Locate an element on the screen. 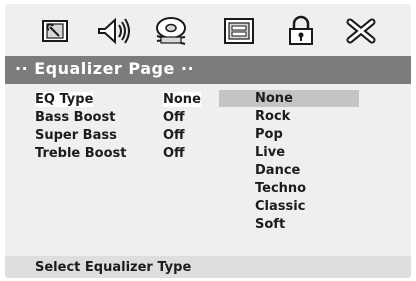  setting-label: EQ Type is located at coordinates (64, 99).